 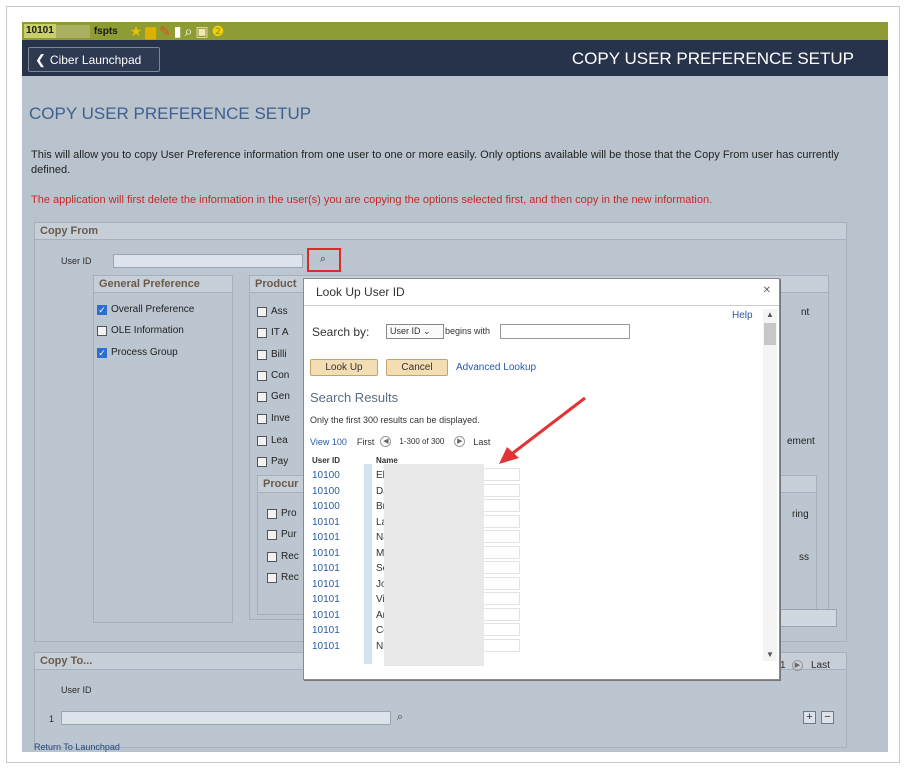 What do you see at coordinates (386, 441) in the screenshot?
I see `prev-arrow-icon: ◀` at bounding box center [386, 441].